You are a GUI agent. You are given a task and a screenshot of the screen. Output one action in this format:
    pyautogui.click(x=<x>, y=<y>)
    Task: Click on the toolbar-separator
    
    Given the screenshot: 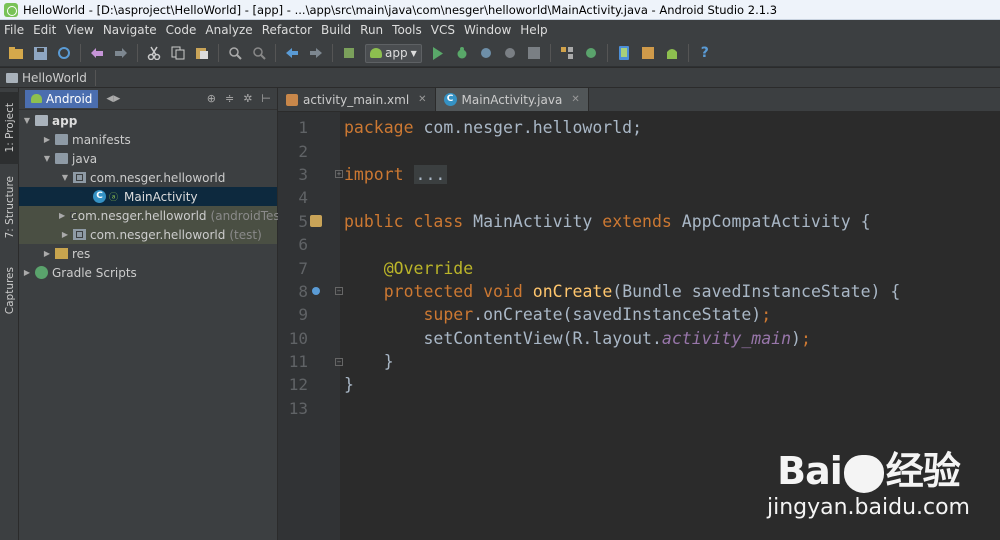 What is the action you would take?
    pyautogui.click(x=137, y=53)
    